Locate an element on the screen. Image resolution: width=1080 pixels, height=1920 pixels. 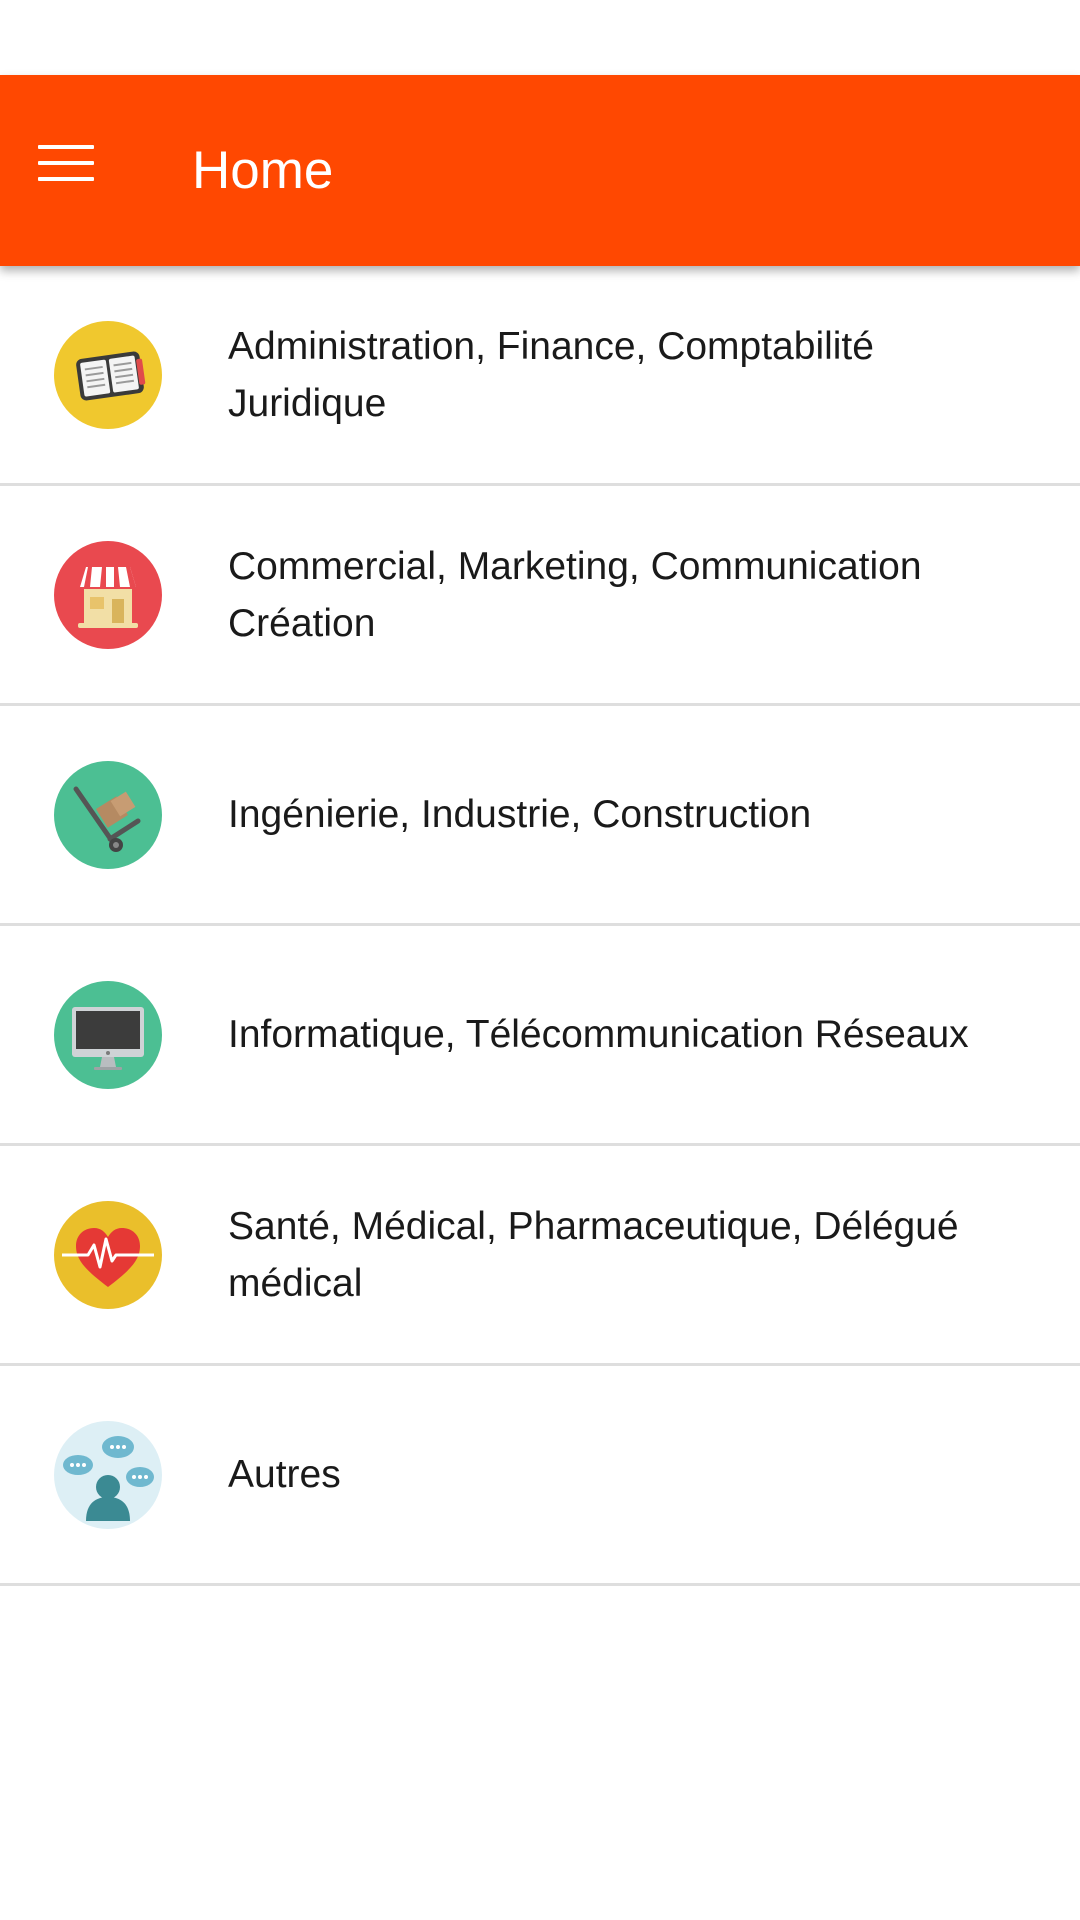
category-label: Autres is located at coordinates (284, 1474).